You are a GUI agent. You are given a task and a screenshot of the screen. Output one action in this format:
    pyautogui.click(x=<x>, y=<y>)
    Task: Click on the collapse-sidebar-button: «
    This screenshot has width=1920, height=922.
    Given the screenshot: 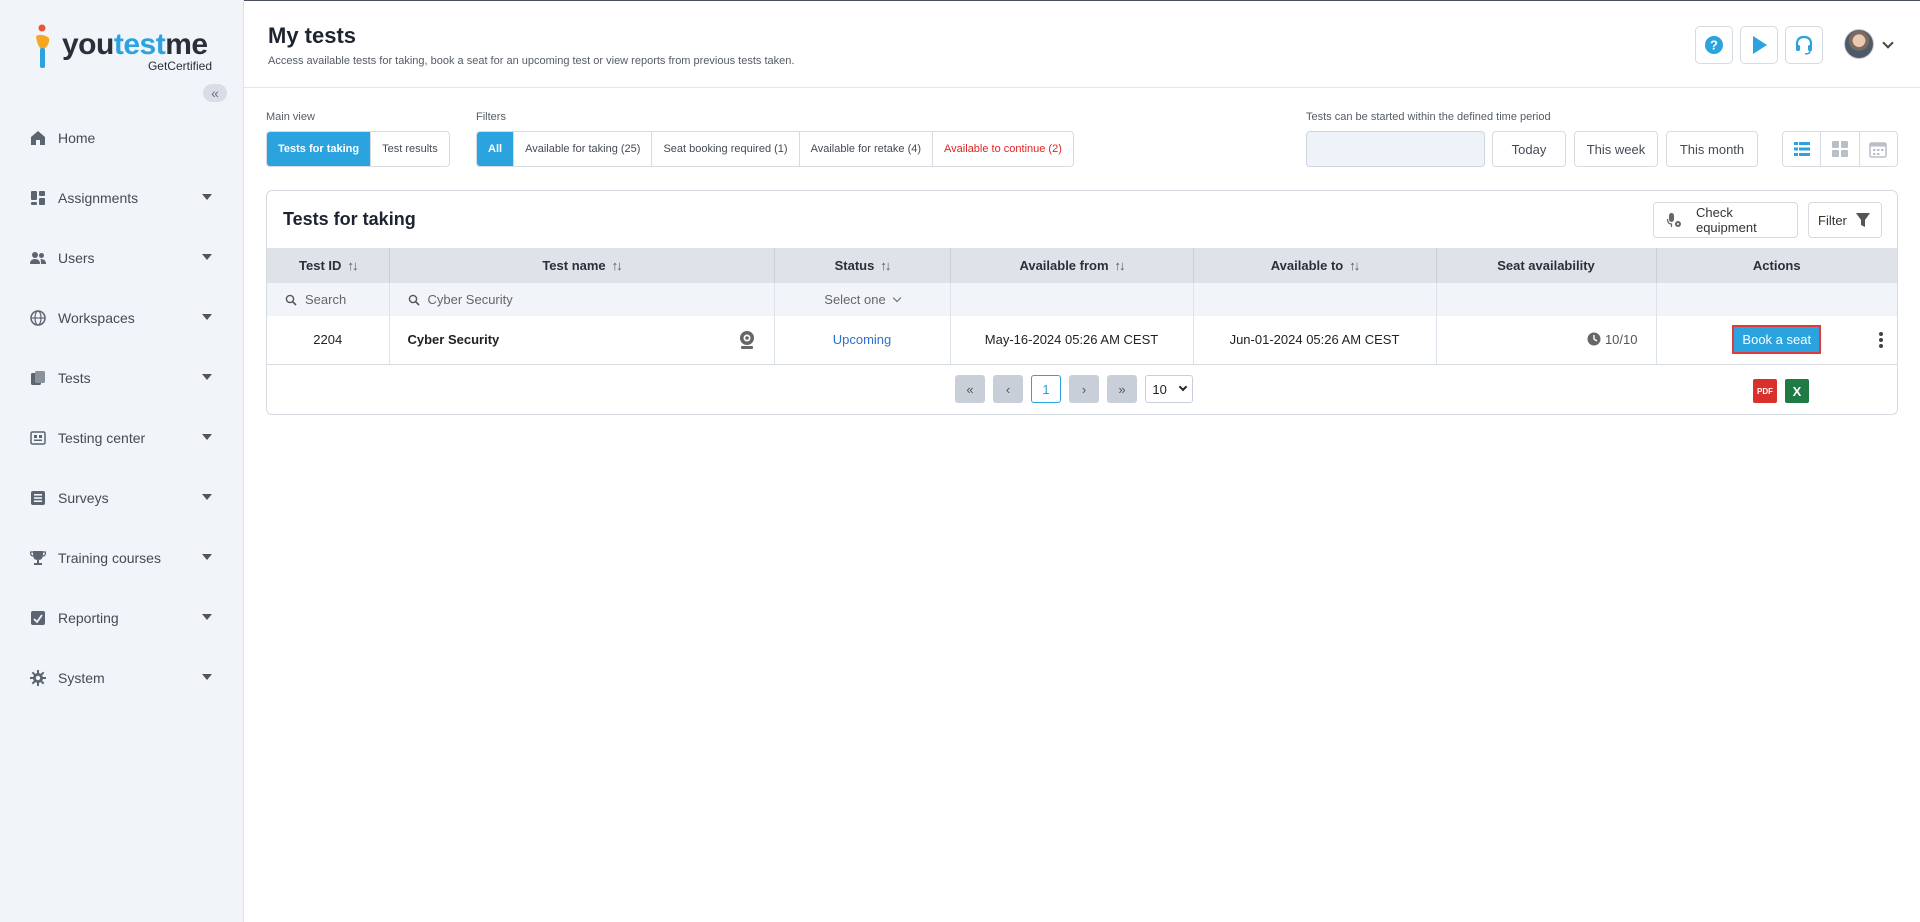 What is the action you would take?
    pyautogui.click(x=215, y=93)
    